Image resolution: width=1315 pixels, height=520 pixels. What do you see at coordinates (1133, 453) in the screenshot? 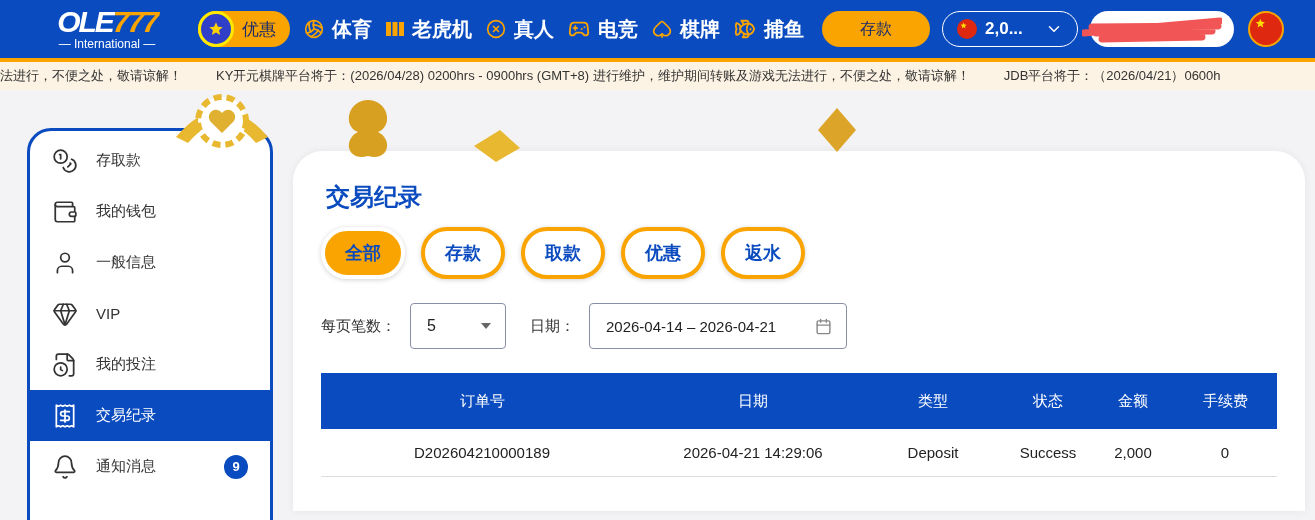
I see `table-cell-text: 2,000` at bounding box center [1133, 453].